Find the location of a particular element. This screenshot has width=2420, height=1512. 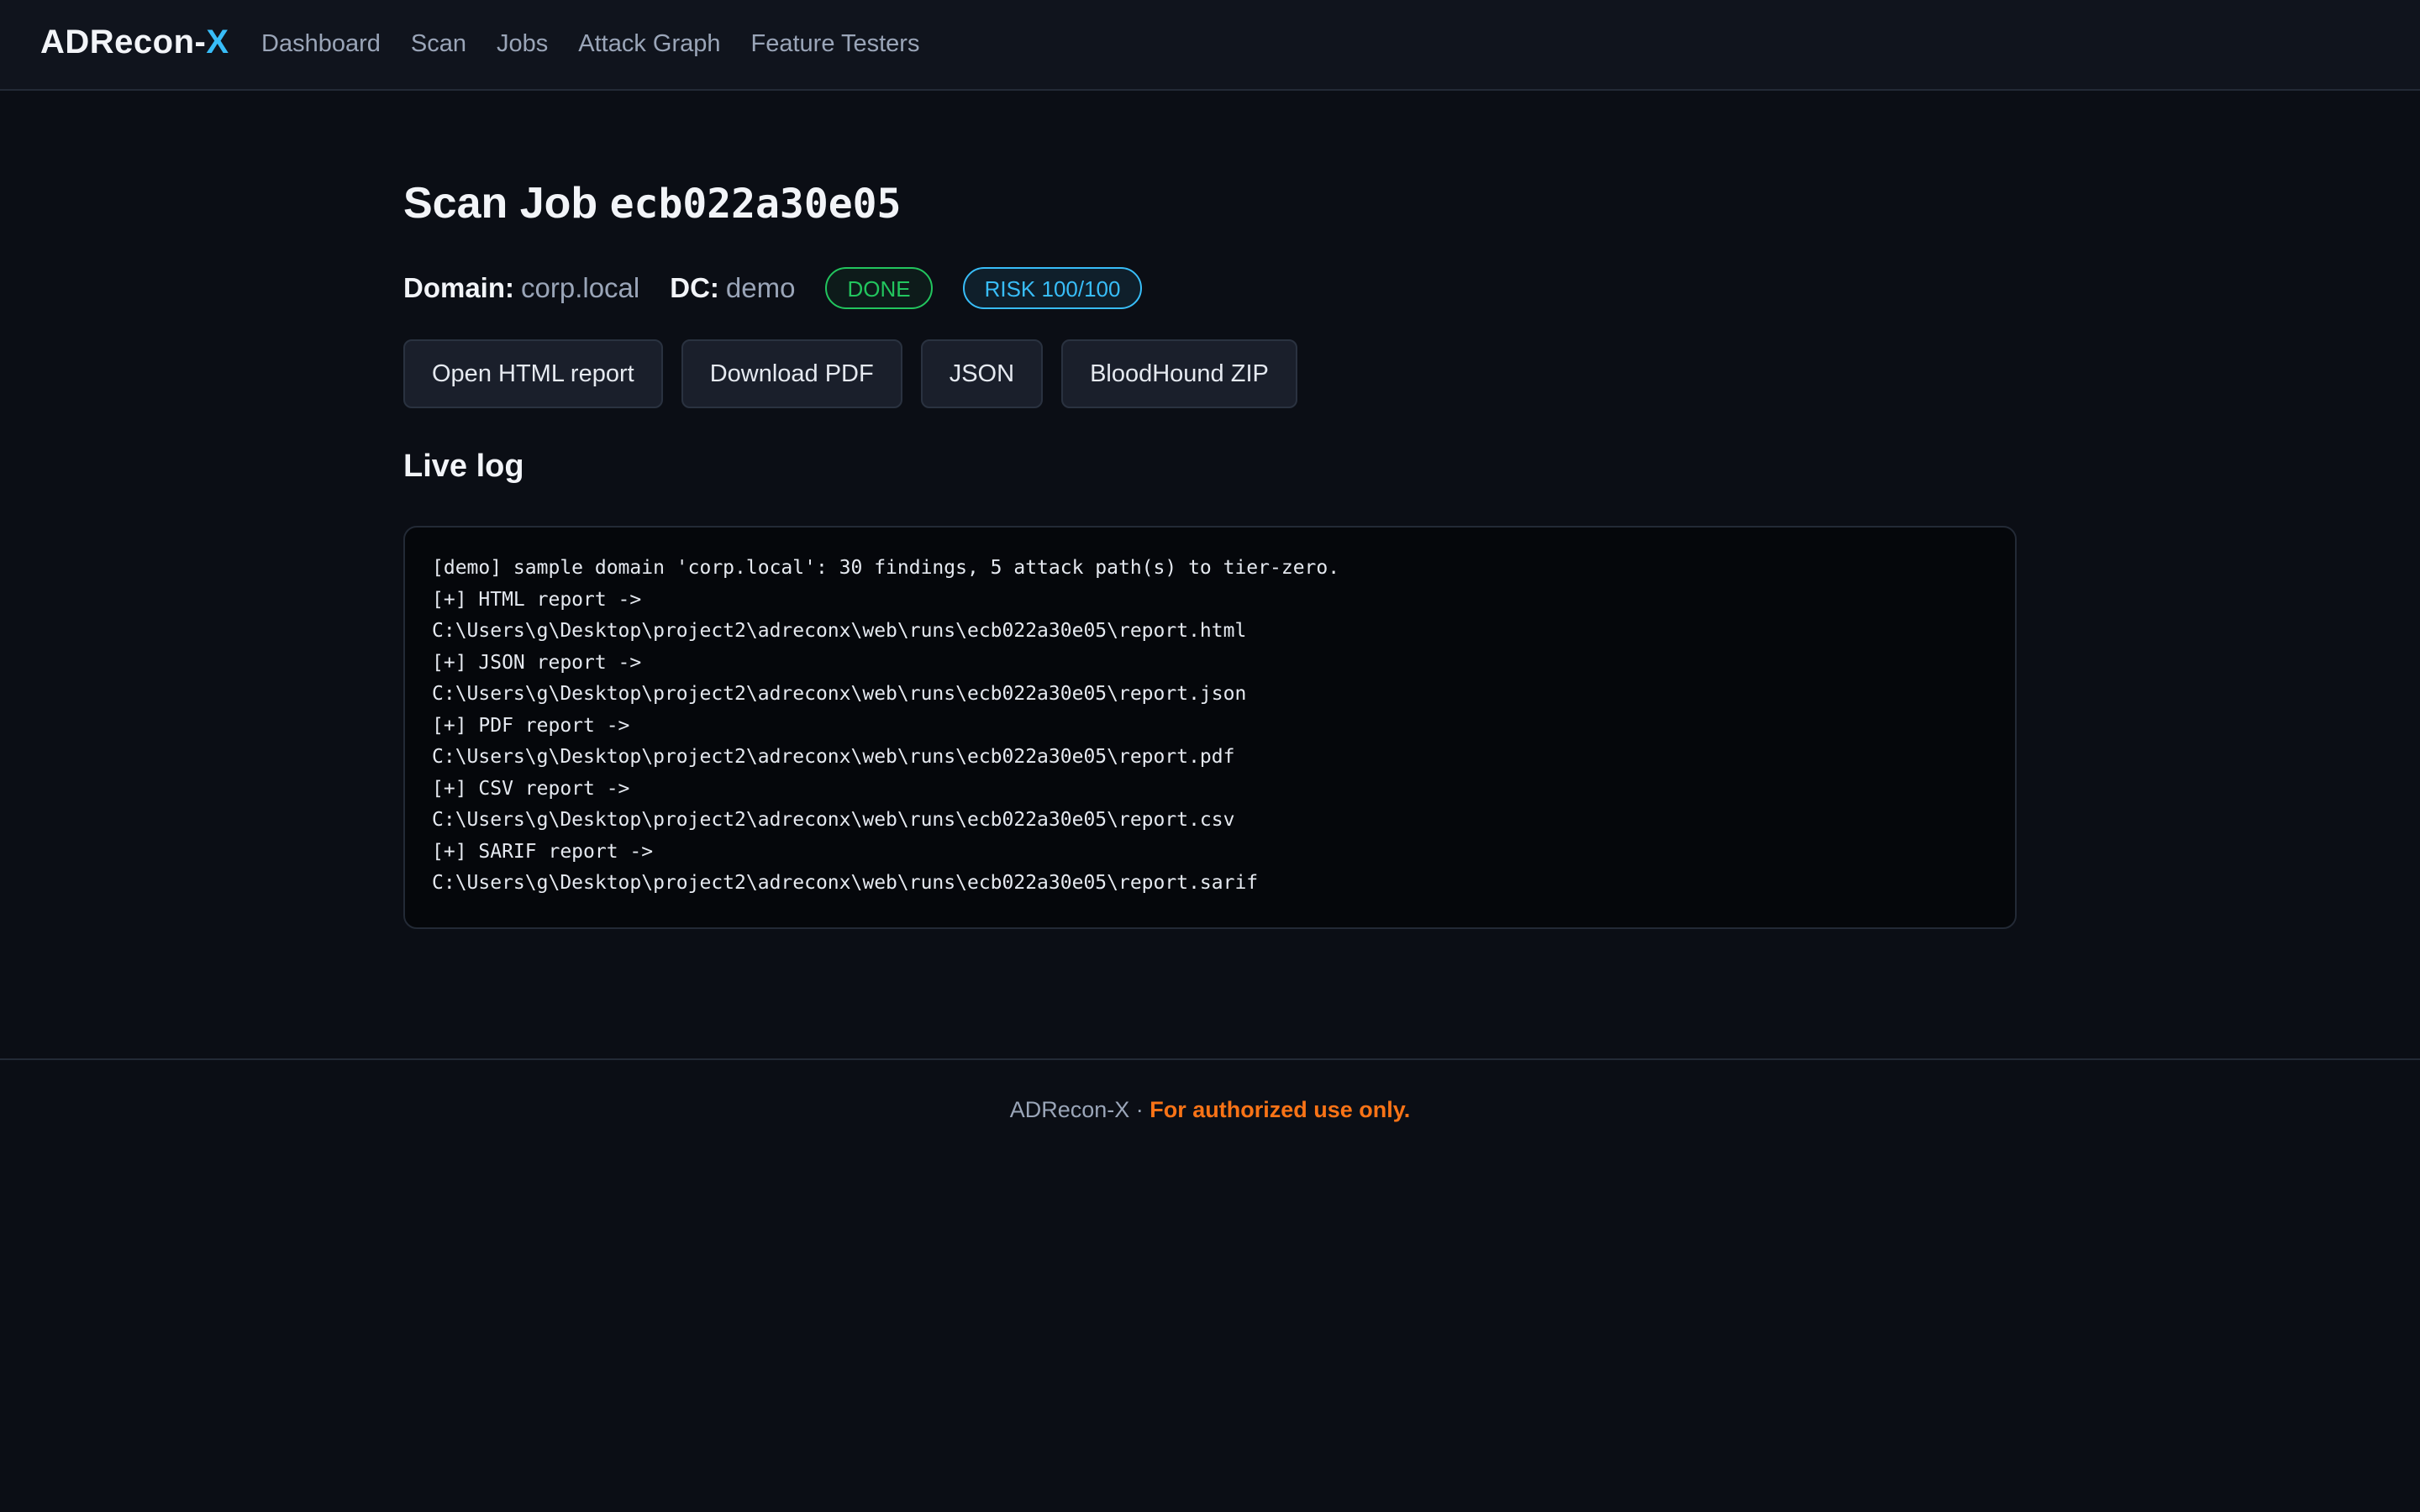

log-line: [+] SARIF report -> is located at coordinates (543, 851).